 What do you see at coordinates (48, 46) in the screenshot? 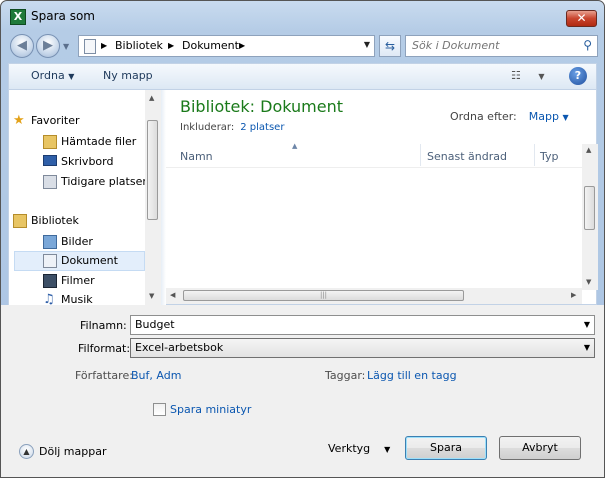
I see `forward-button: ▶` at bounding box center [48, 46].